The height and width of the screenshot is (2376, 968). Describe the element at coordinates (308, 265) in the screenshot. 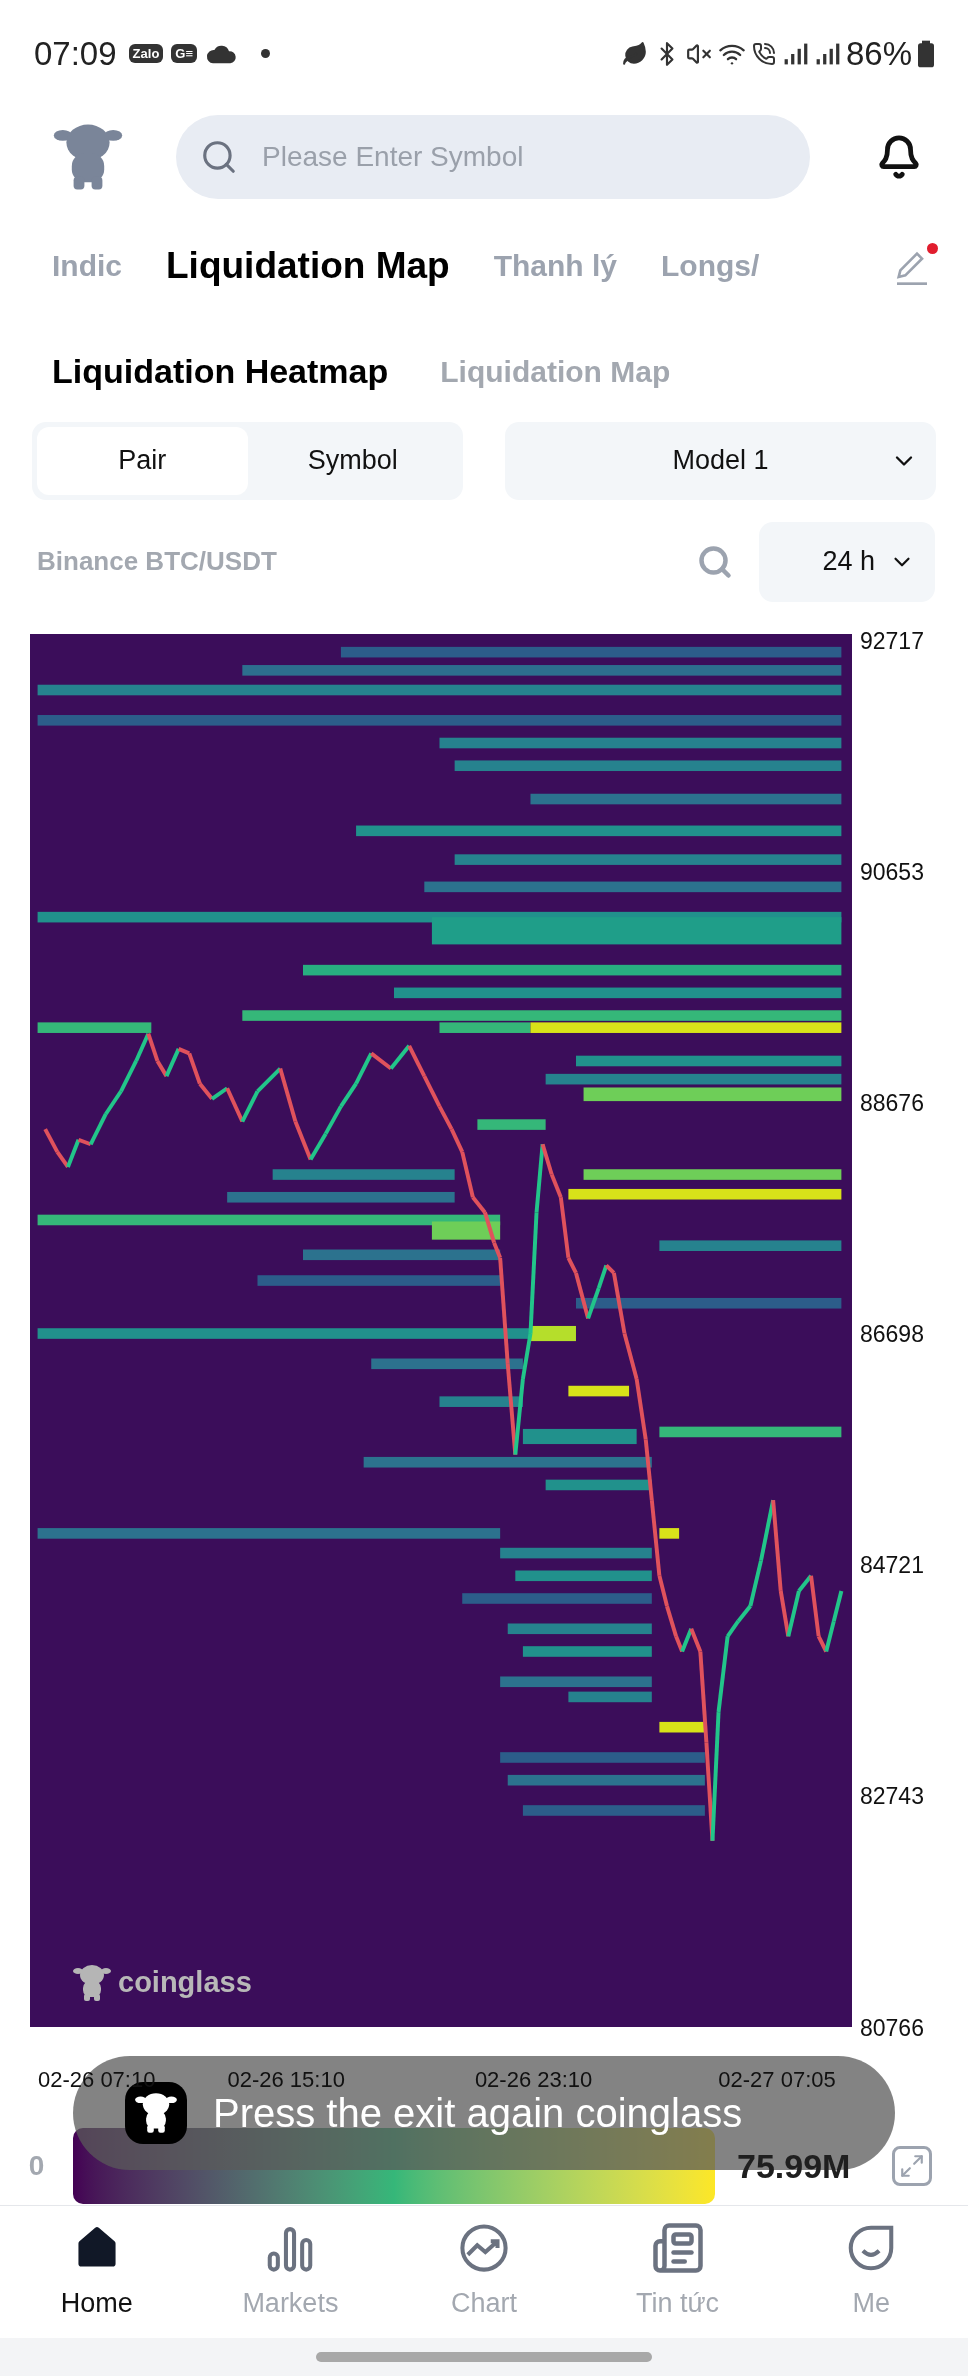

I see `category-tab: Liquidation Map` at that location.